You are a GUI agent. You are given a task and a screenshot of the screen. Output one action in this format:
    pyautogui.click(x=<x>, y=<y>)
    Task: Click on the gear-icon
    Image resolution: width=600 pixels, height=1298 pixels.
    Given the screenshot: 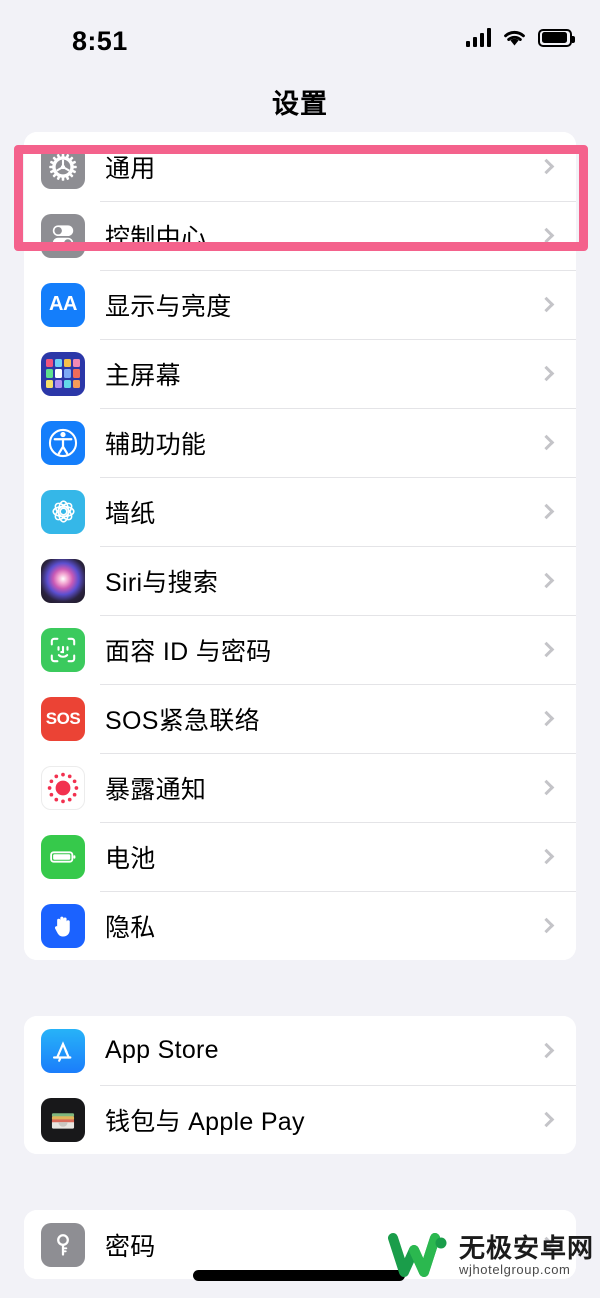 What is the action you would take?
    pyautogui.click(x=63, y=166)
    